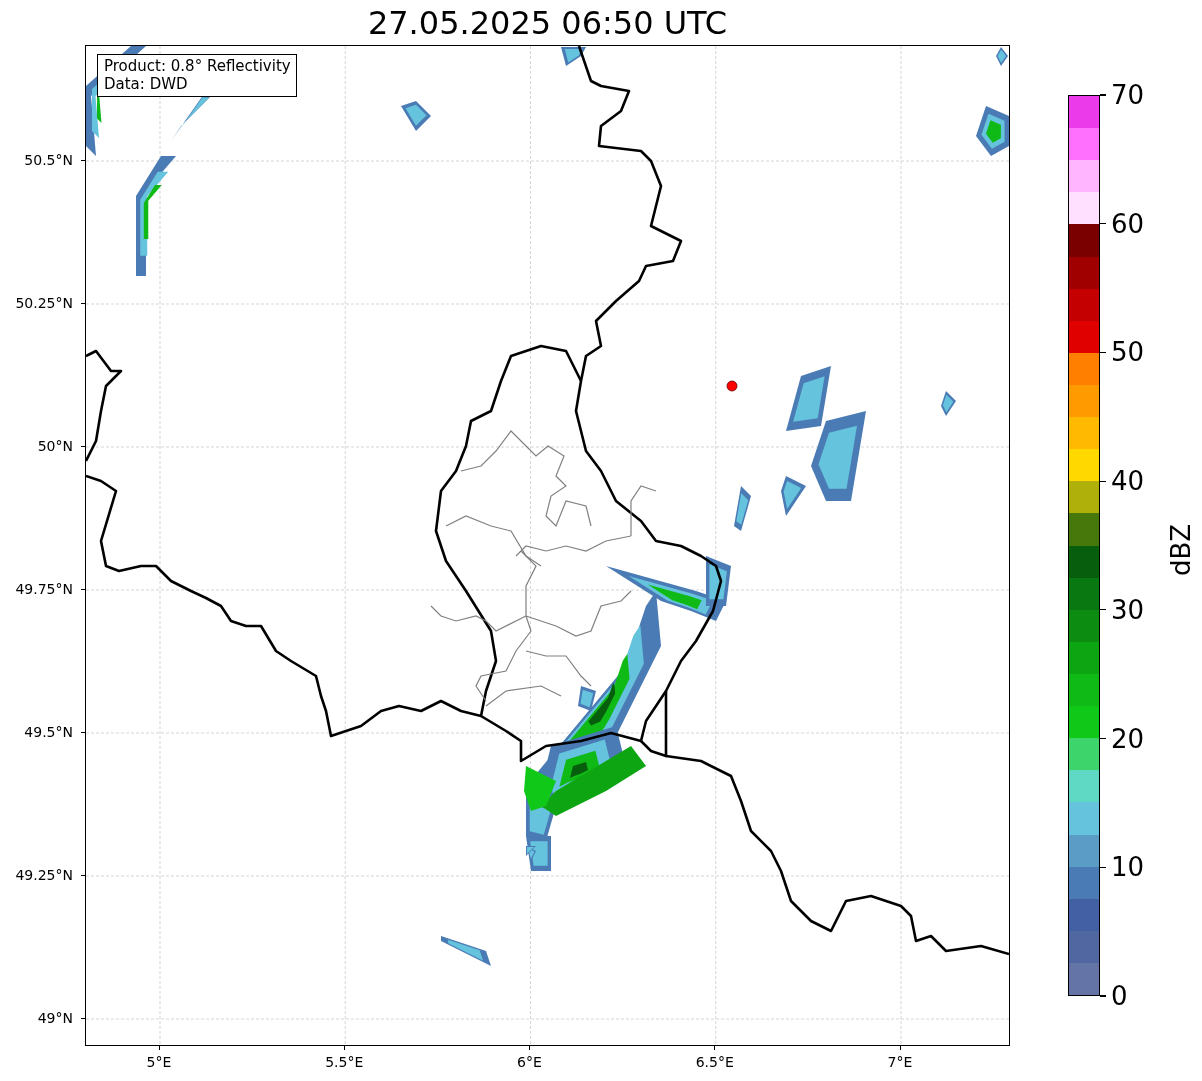  Describe the element at coordinates (48, 732) in the screenshot. I see `tick-label: 49.5°N` at that location.